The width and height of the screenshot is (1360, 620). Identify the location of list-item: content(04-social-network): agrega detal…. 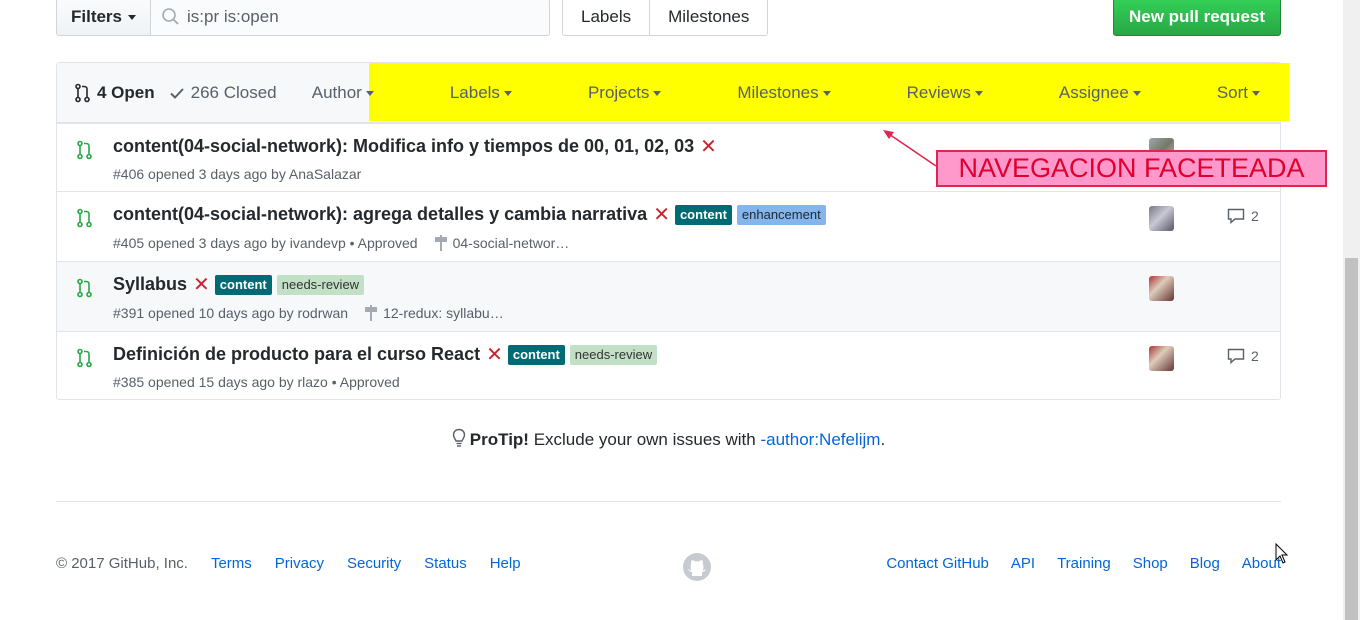
(668, 226).